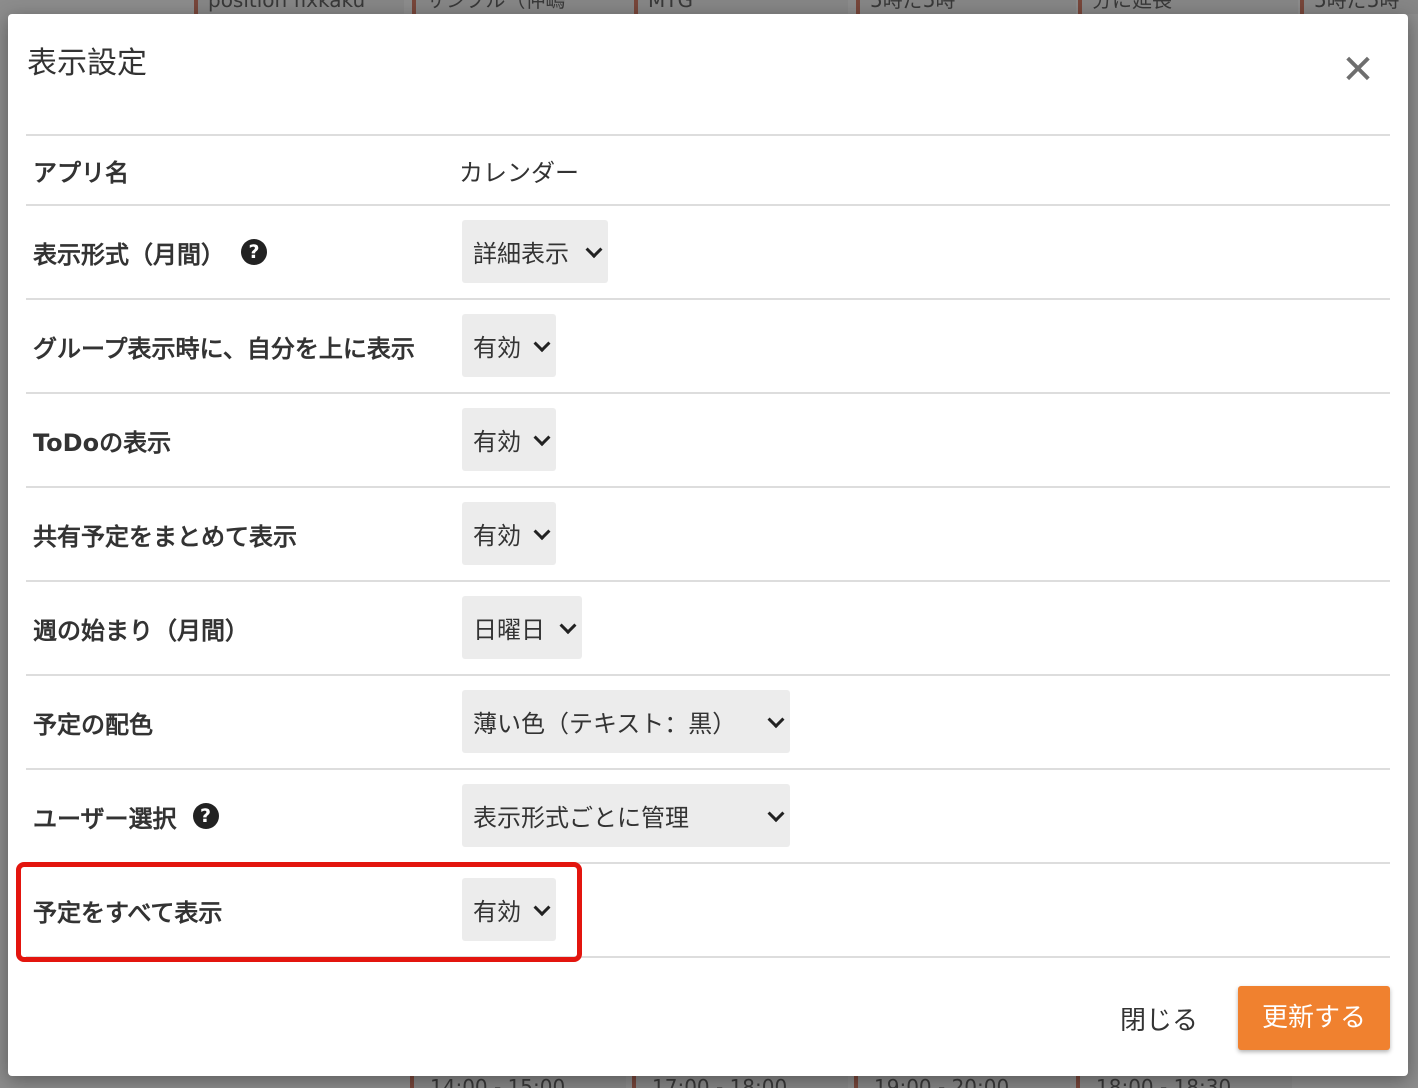 Image resolution: width=1418 pixels, height=1088 pixels. What do you see at coordinates (105, 818) in the screenshot?
I see `row-label-text: ユーザー選択` at bounding box center [105, 818].